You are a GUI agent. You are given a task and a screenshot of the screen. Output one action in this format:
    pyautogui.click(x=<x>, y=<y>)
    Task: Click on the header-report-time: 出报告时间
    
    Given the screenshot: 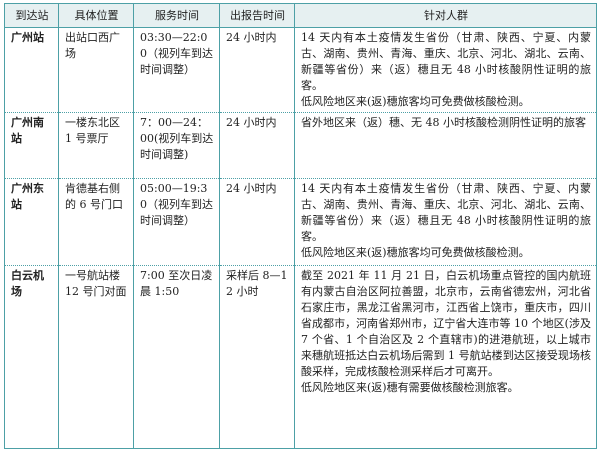 What is the action you would take?
    pyautogui.click(x=257, y=15)
    